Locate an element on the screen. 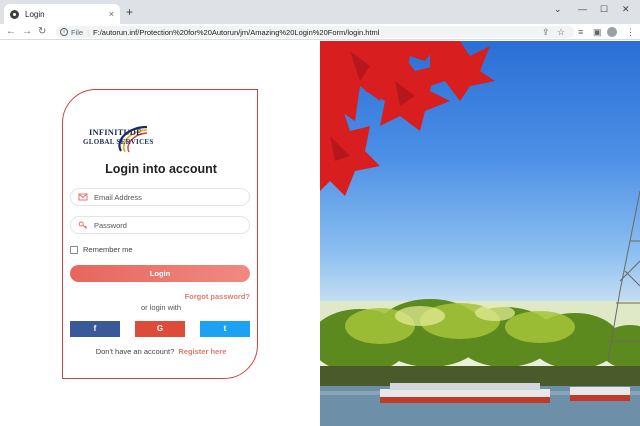 The height and width of the screenshot is (426, 640). login-button: Login is located at coordinates (160, 273).